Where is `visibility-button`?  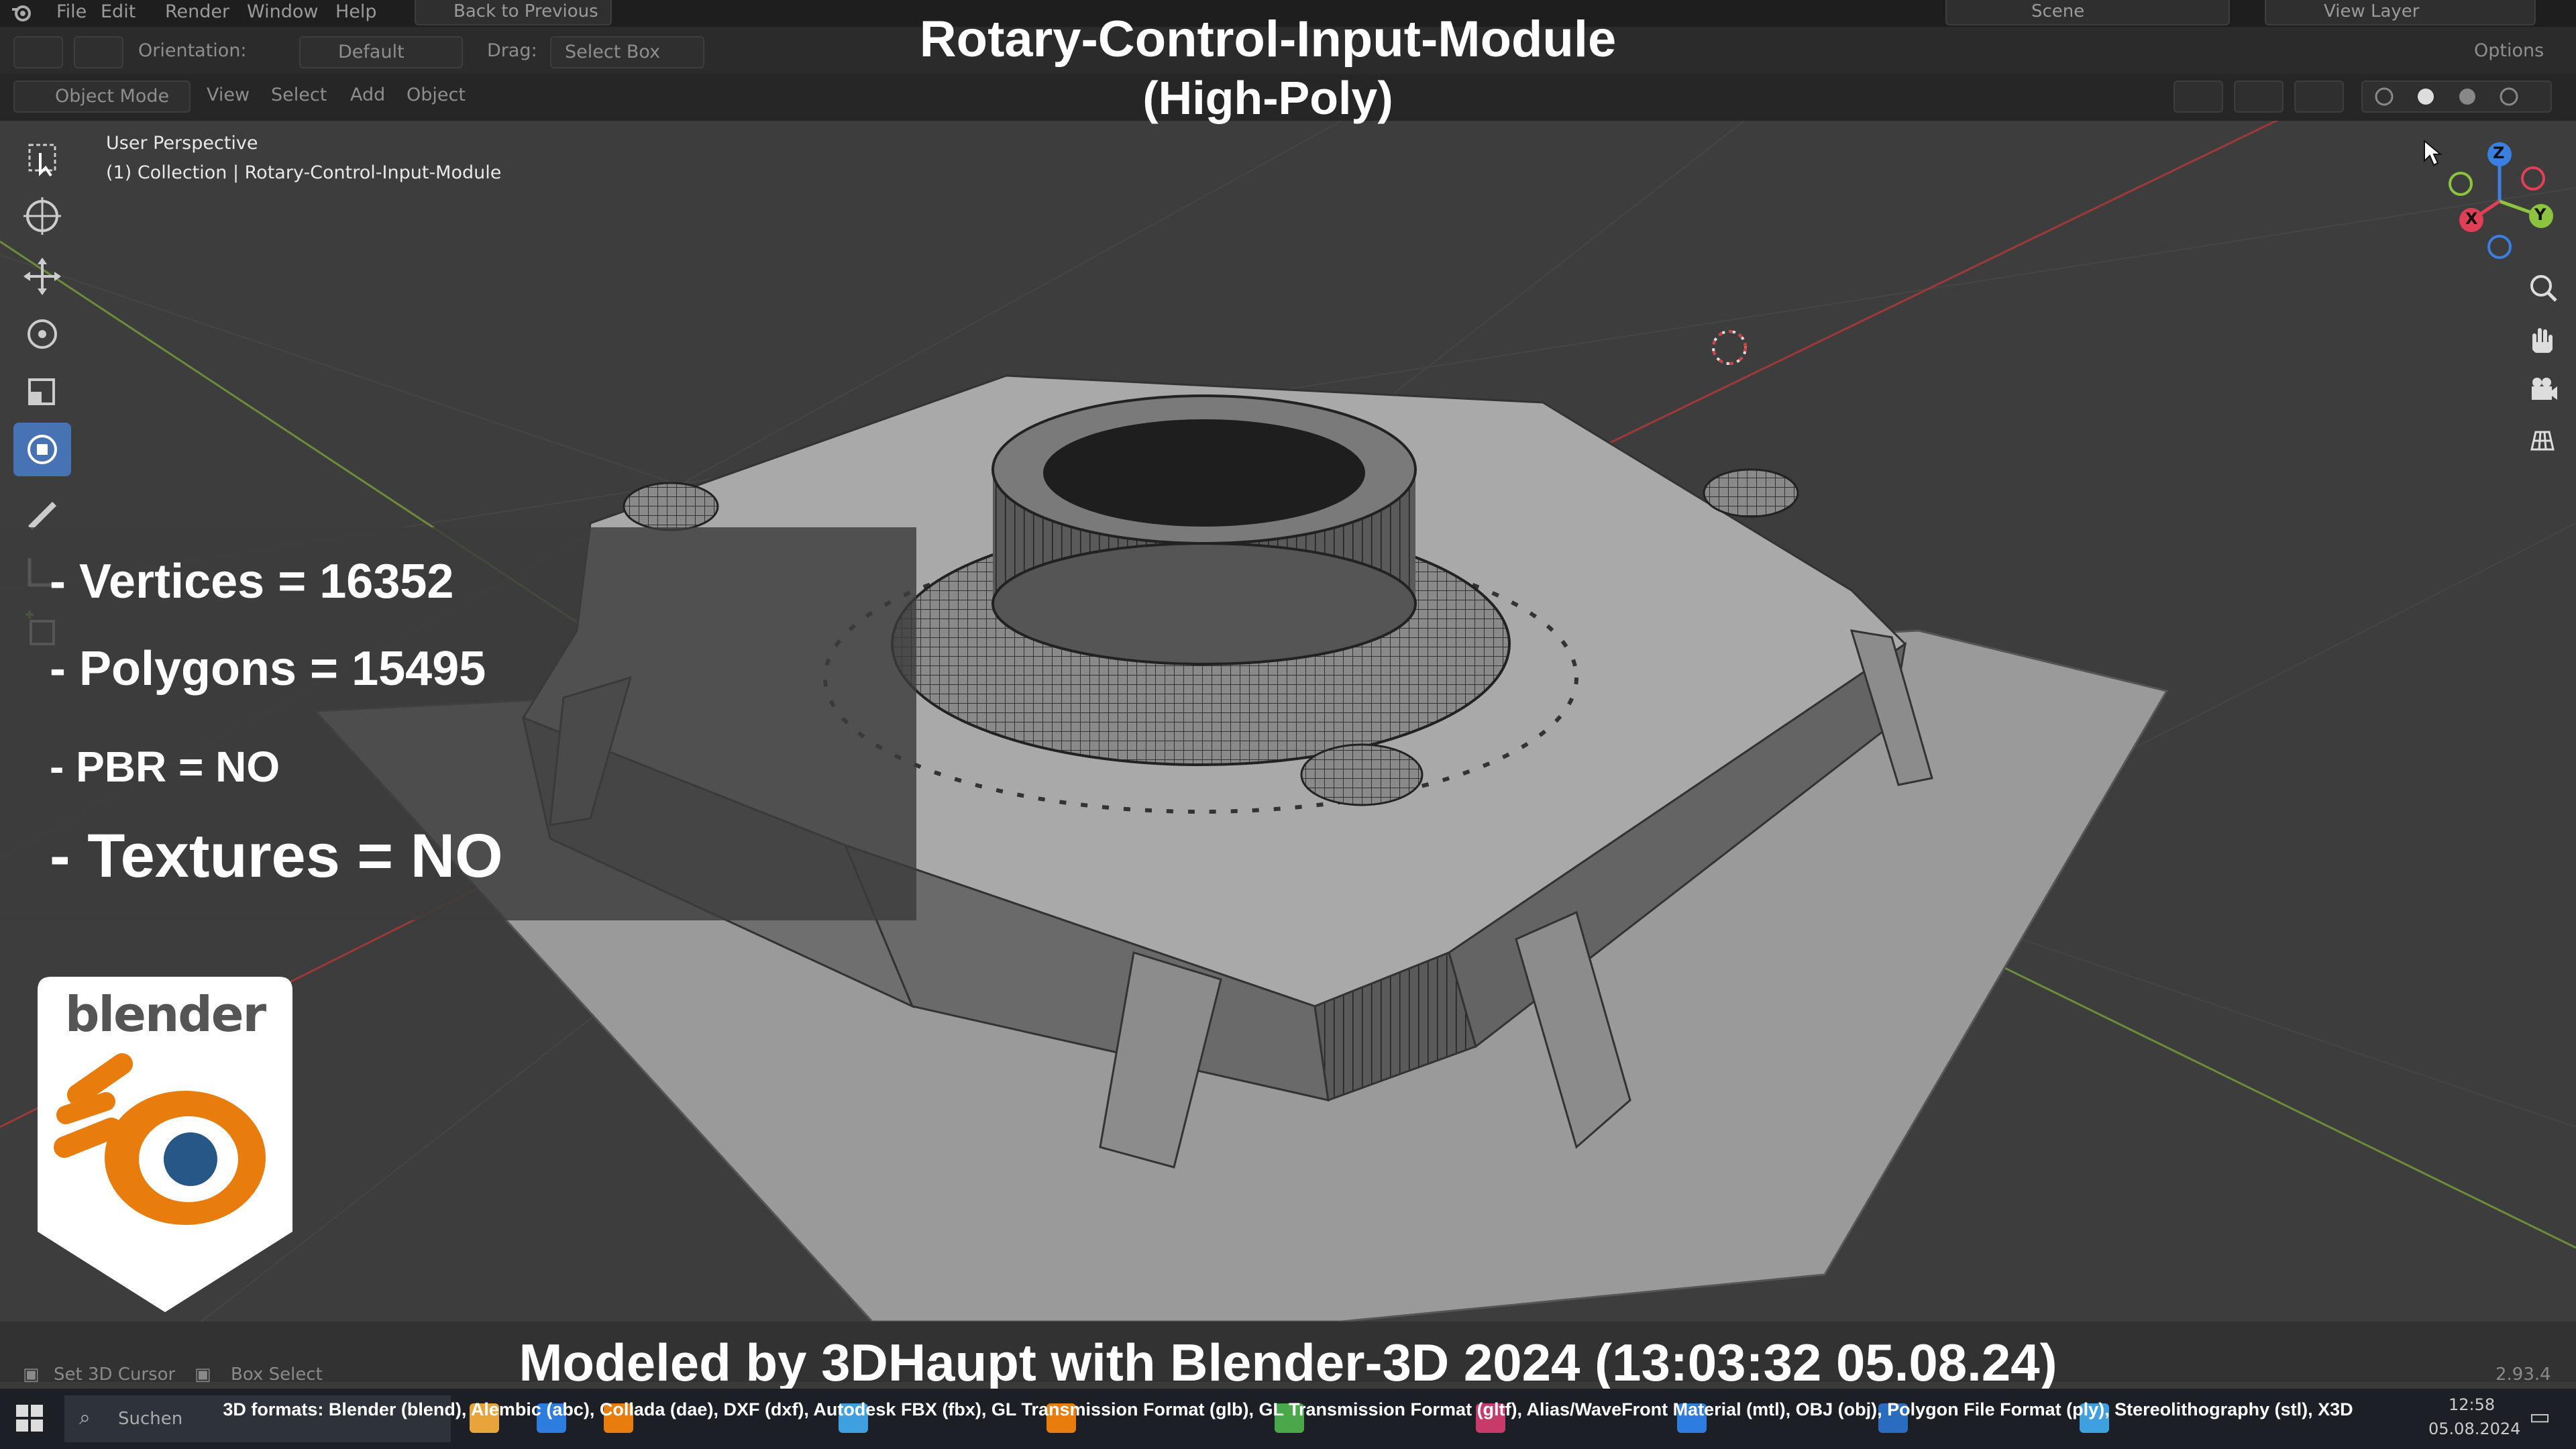 visibility-button is located at coordinates (2198, 96).